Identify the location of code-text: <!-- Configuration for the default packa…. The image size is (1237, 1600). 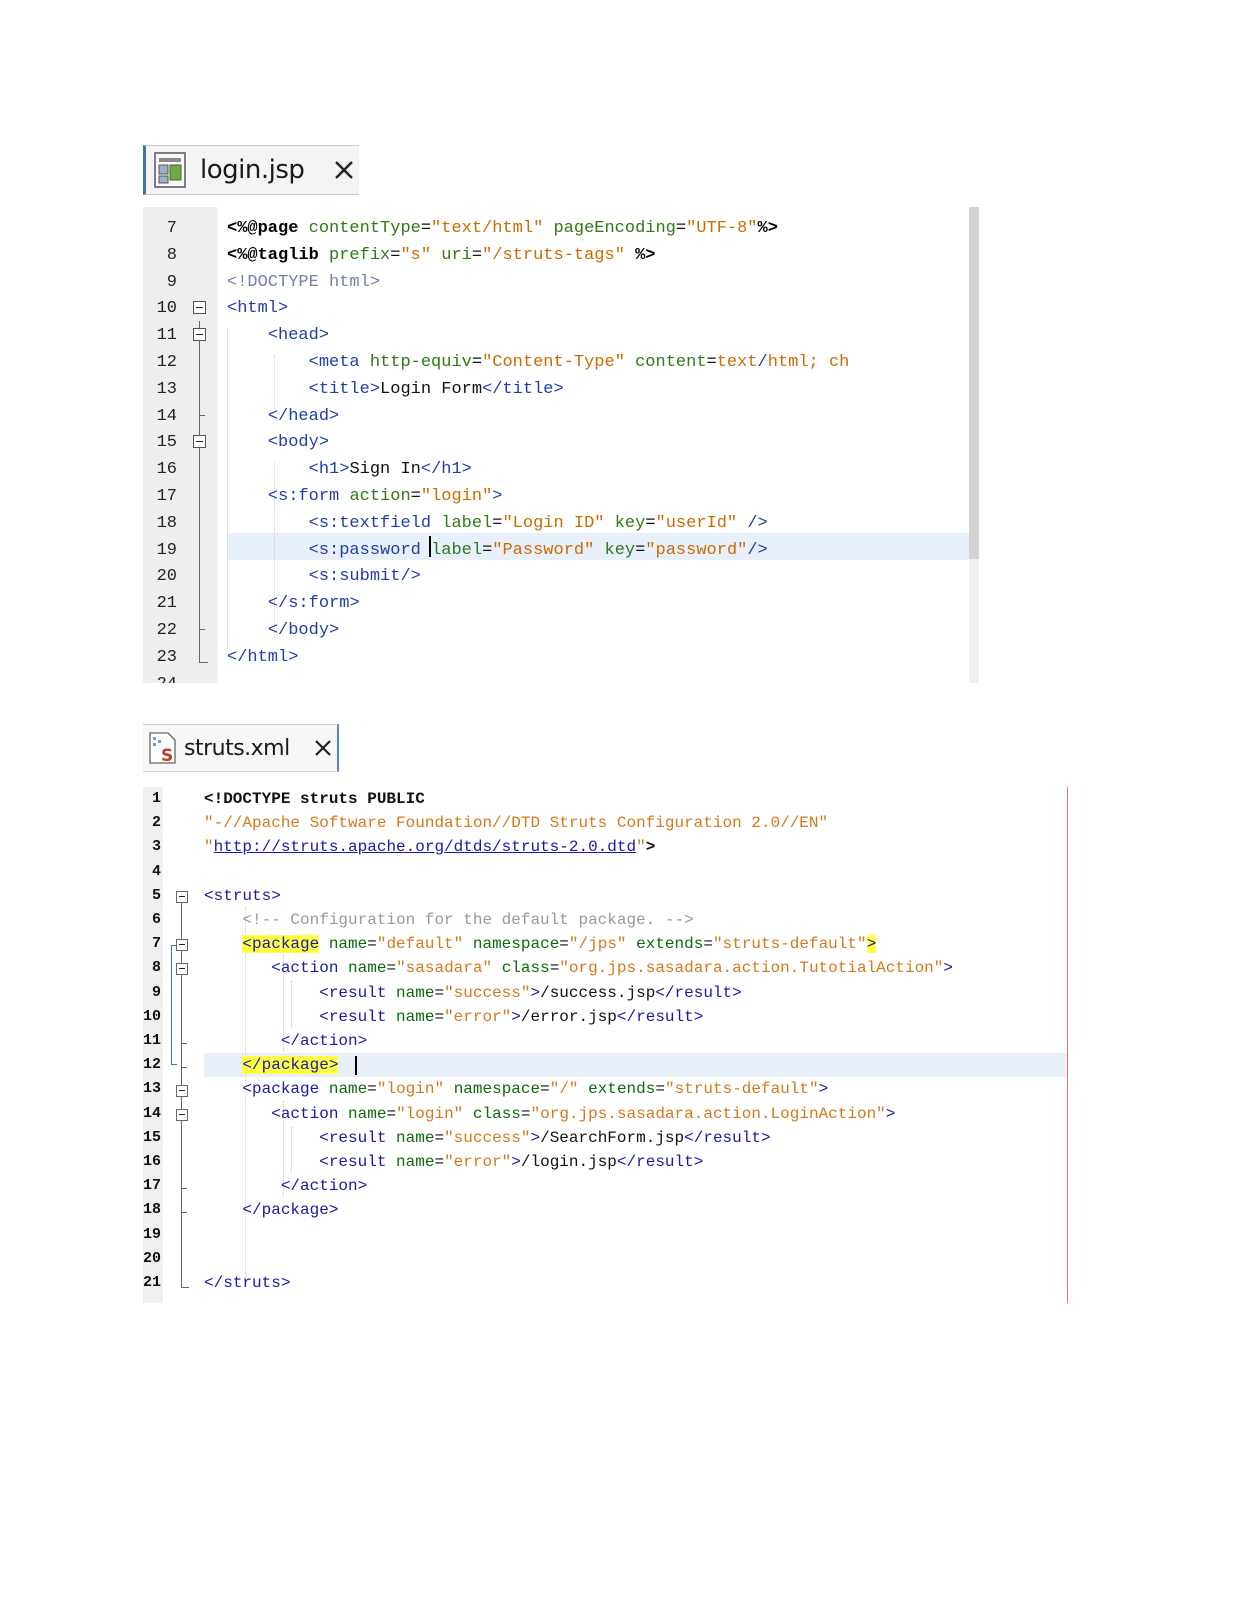
(468, 920).